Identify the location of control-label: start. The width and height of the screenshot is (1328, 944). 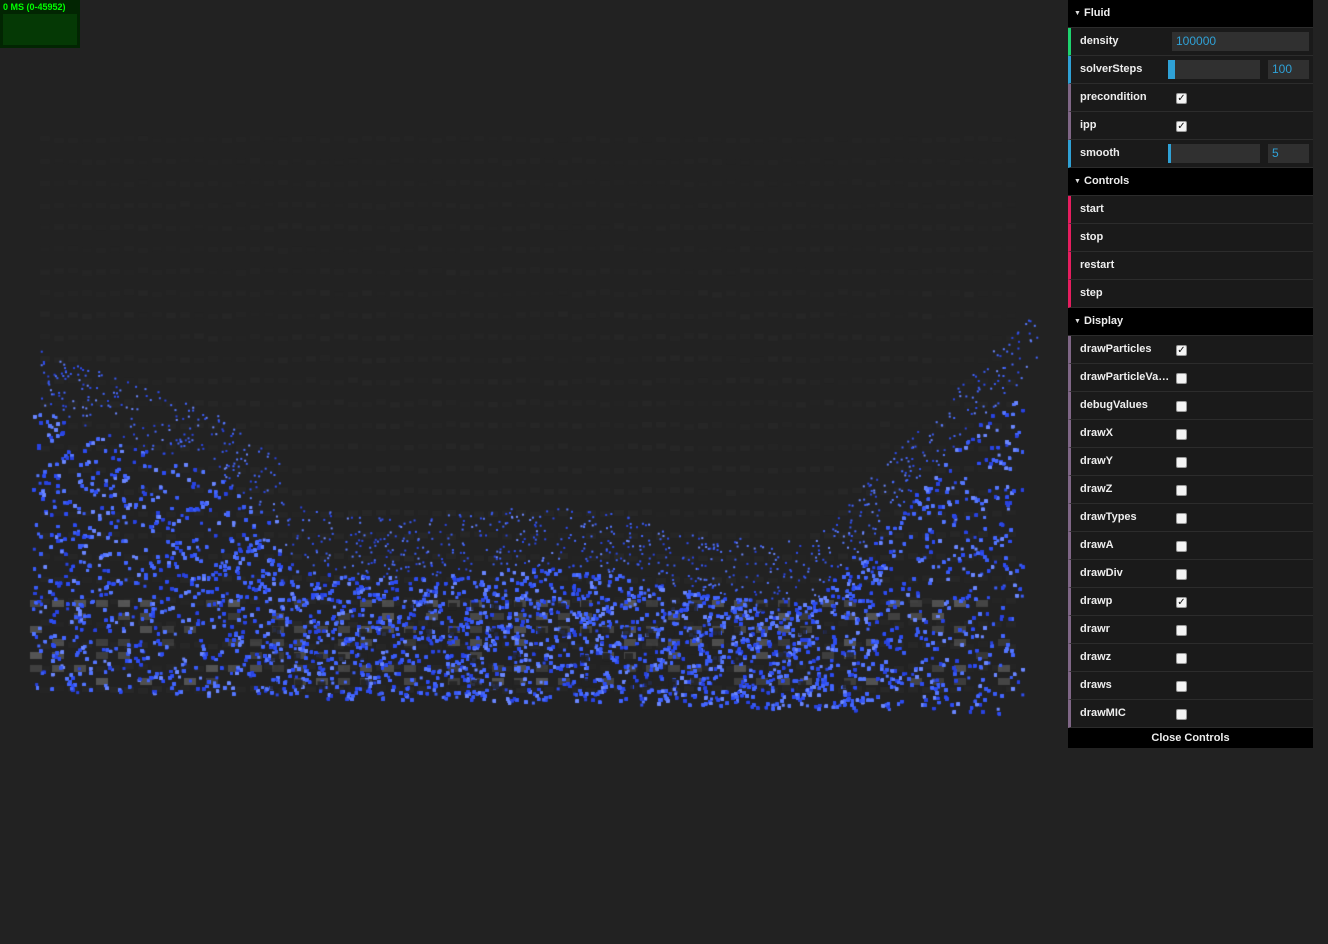
(1092, 209).